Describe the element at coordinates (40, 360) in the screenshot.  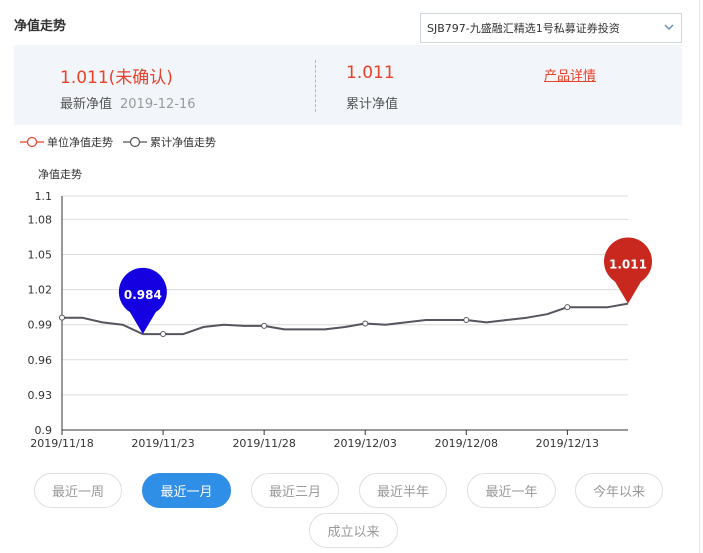
I see `y-tick-label: 0.96` at that location.